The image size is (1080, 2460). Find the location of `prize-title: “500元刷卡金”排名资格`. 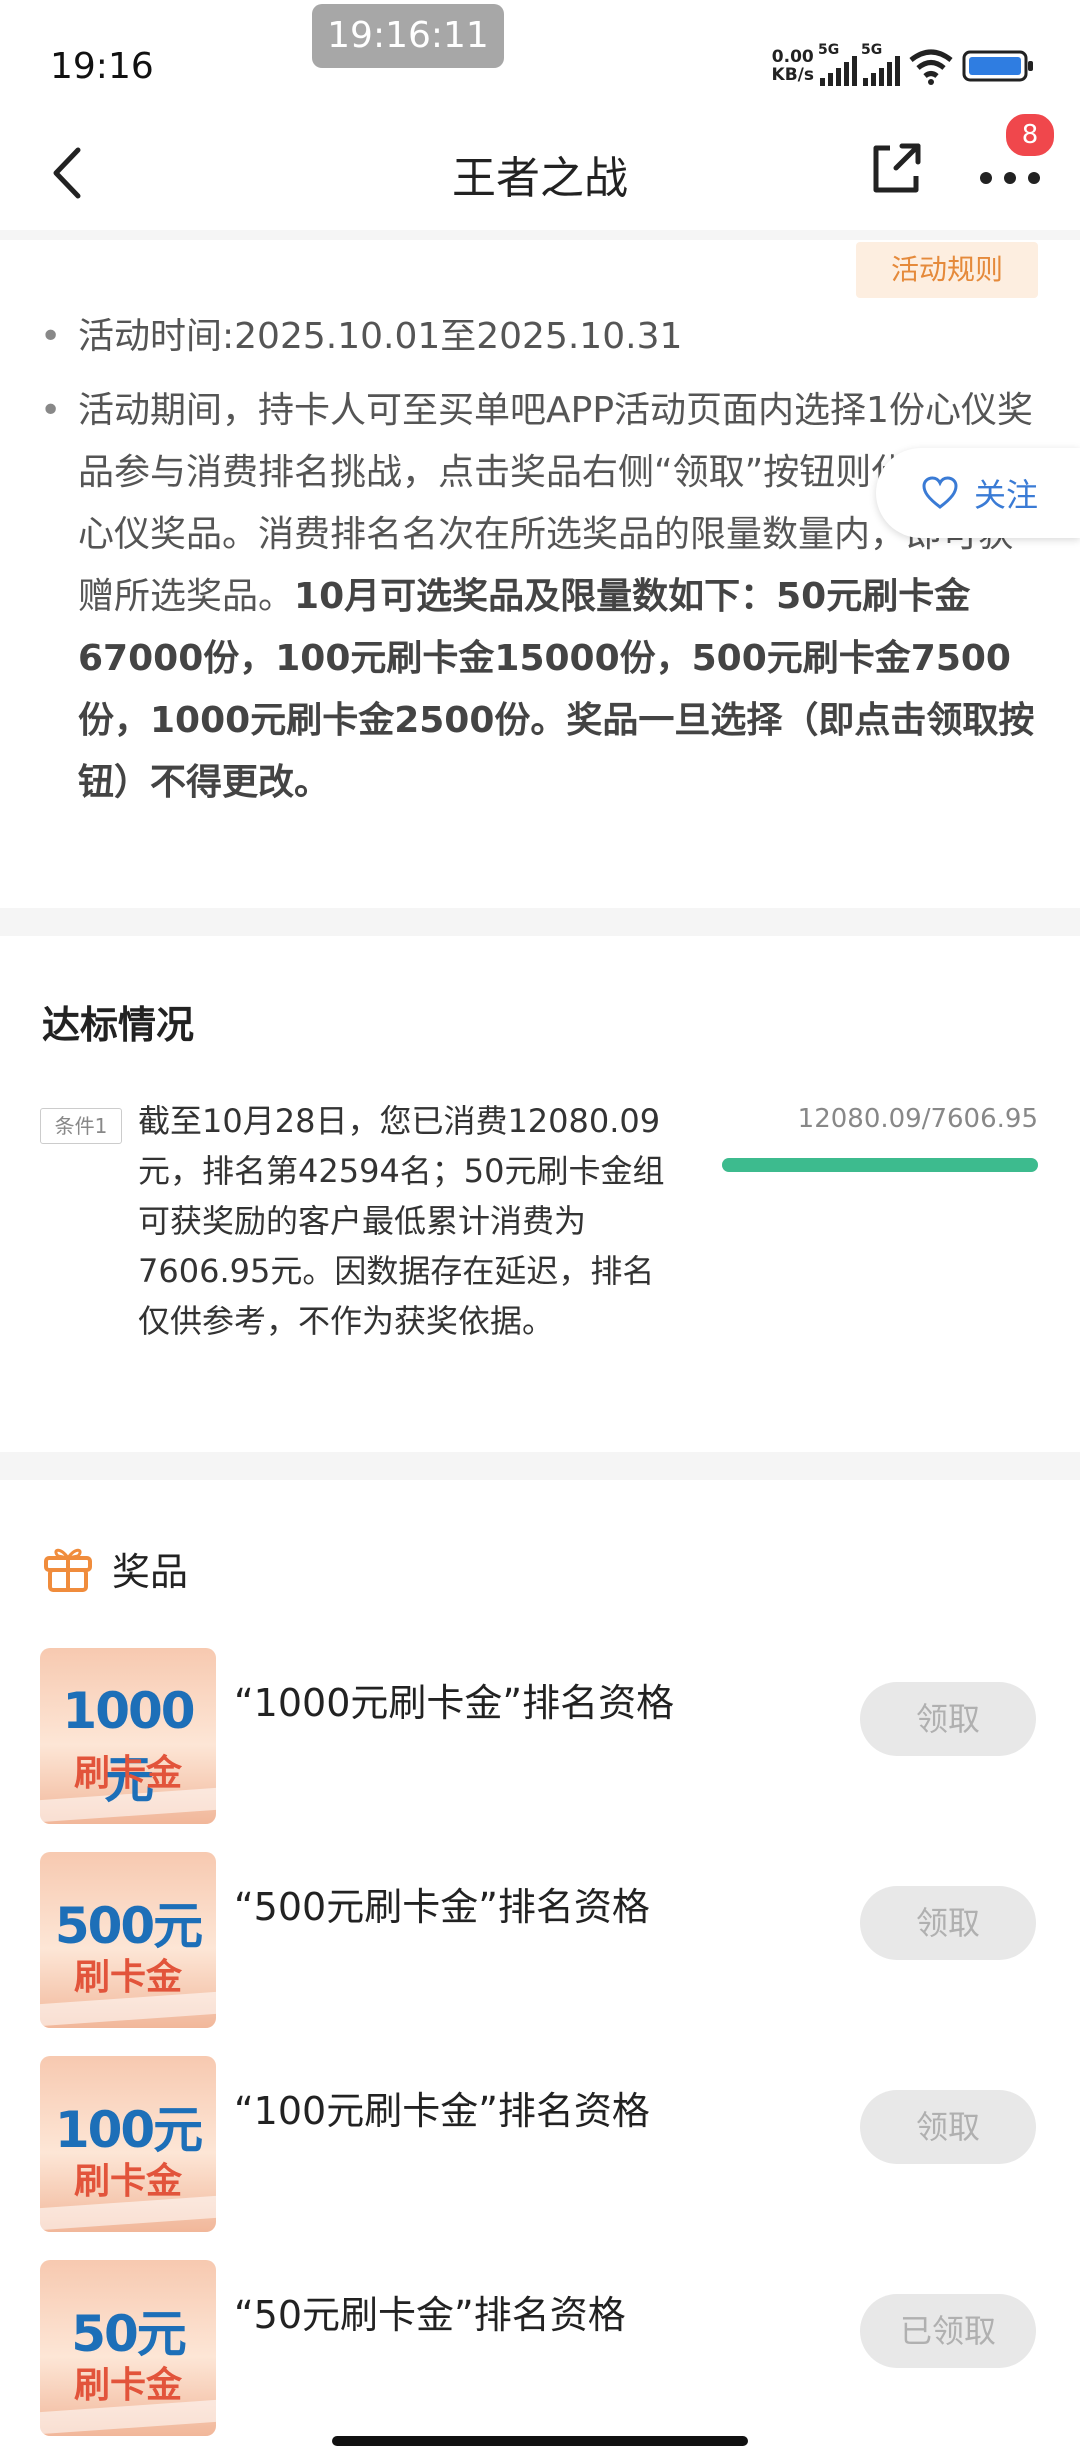

prize-title: “500元刷卡金”排名资格 is located at coordinates (442, 1907).